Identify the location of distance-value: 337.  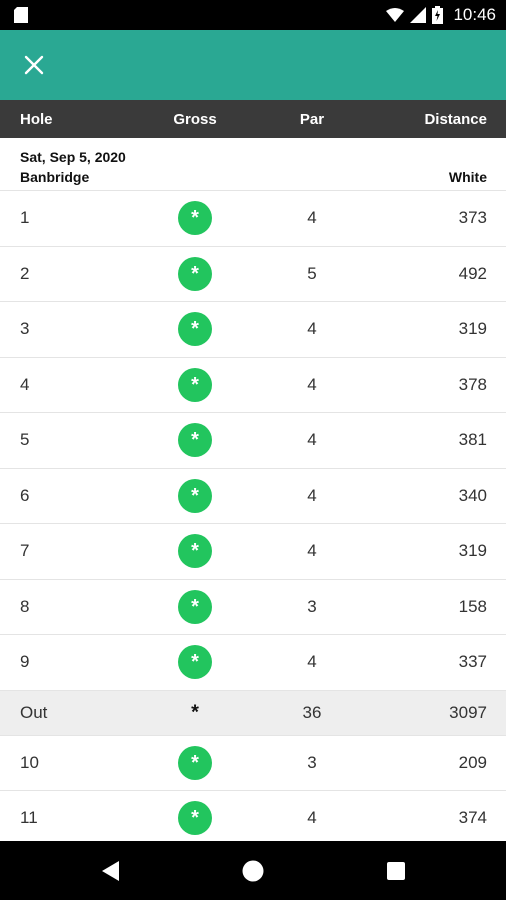
(472, 662).